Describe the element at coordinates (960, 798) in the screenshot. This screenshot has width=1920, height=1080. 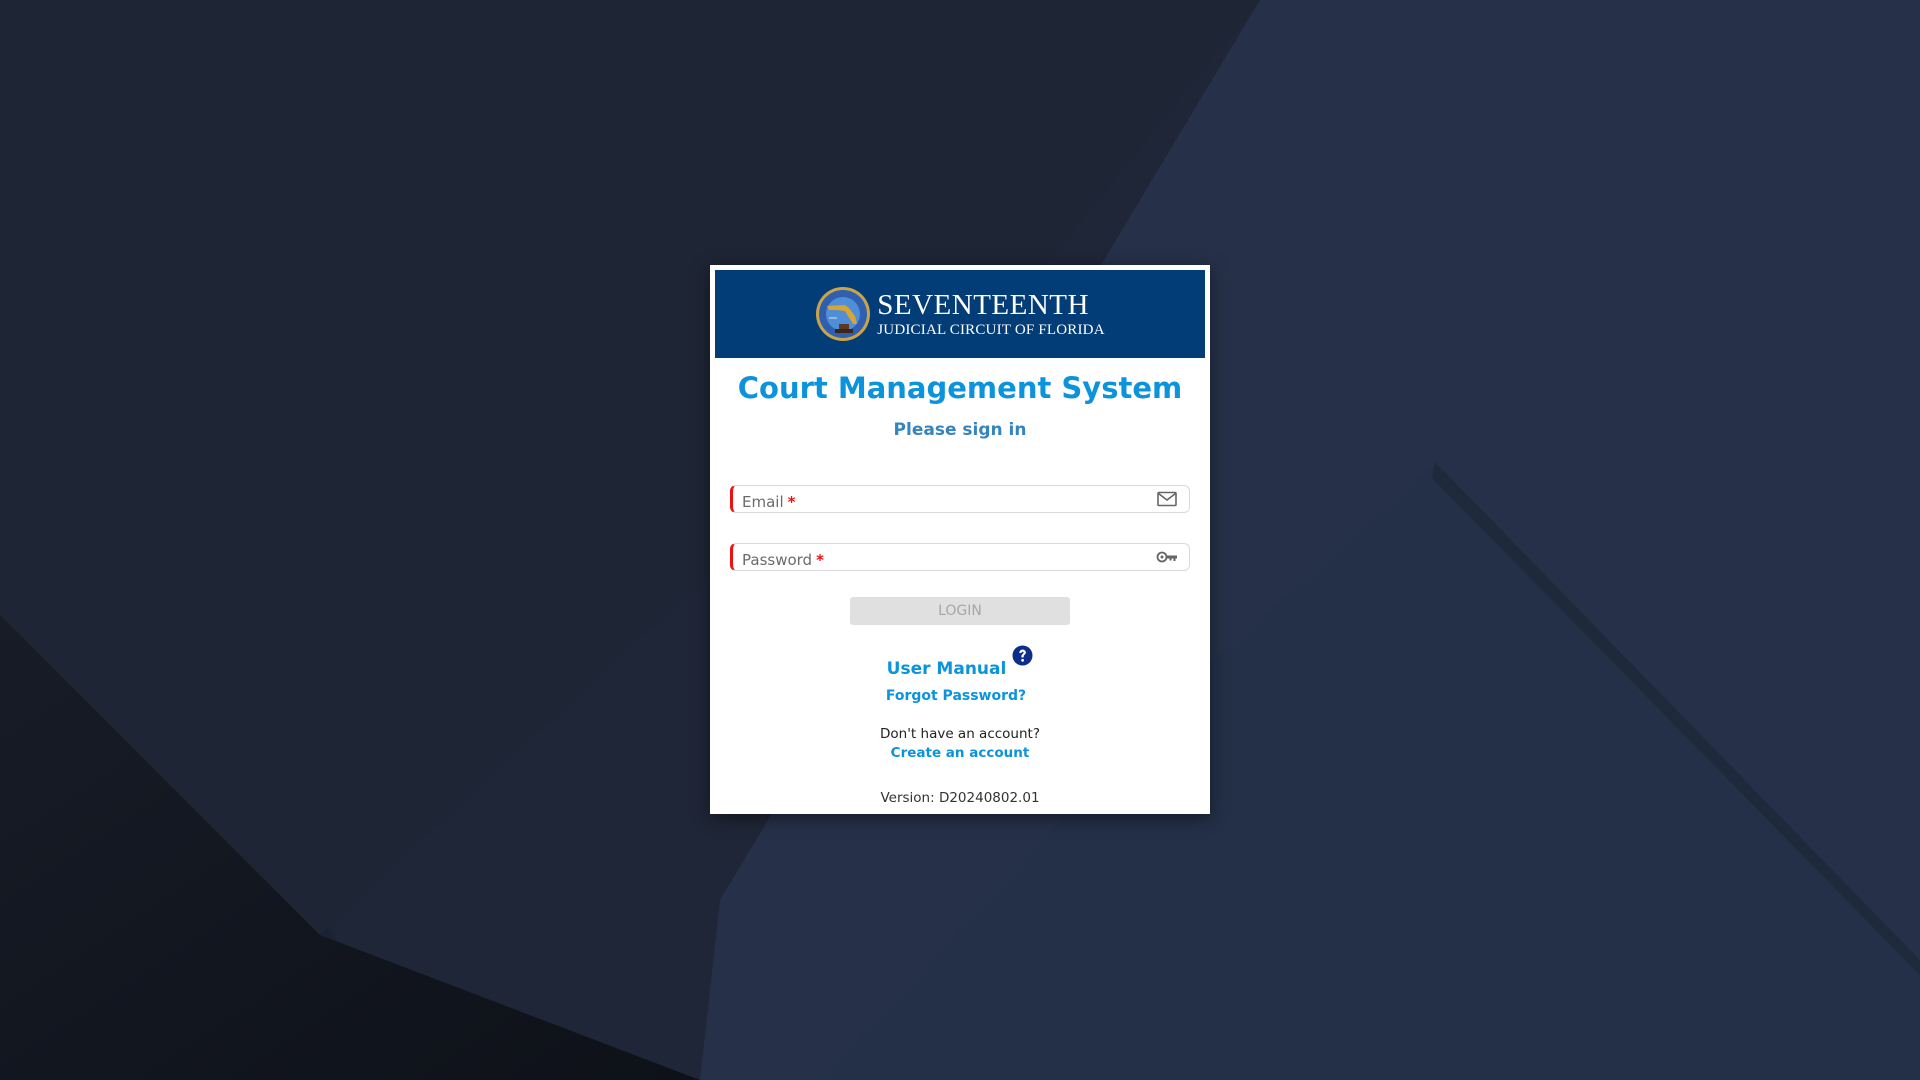
I see `version-label: Version: D20240802.01` at that location.